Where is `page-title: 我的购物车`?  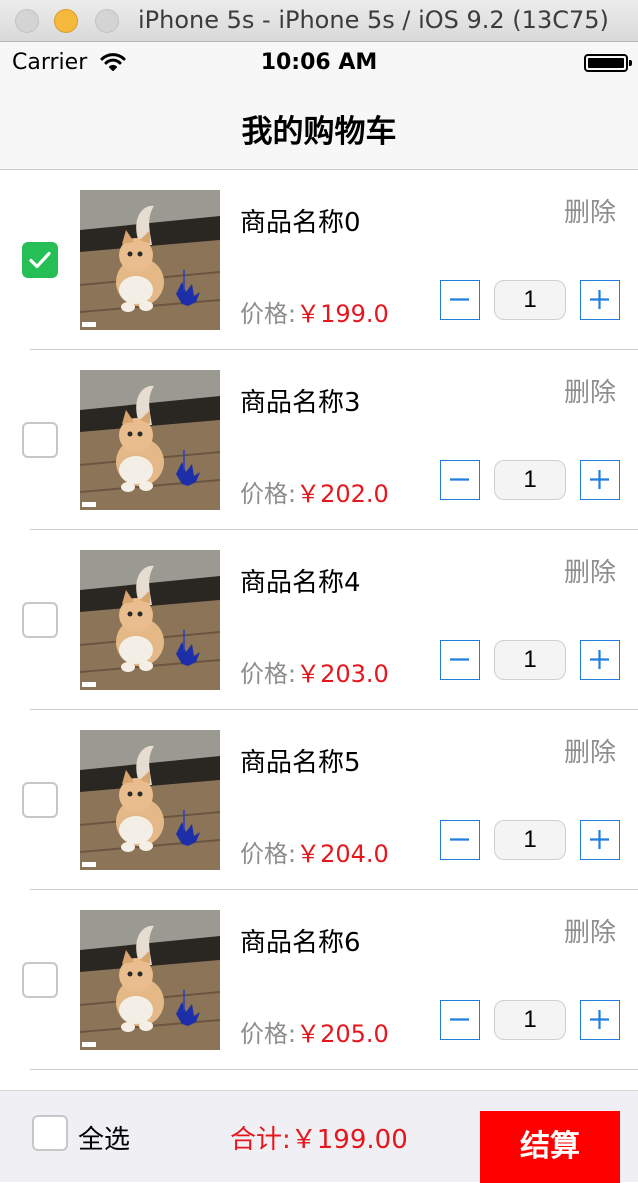
page-title: 我的购物车 is located at coordinates (319, 132).